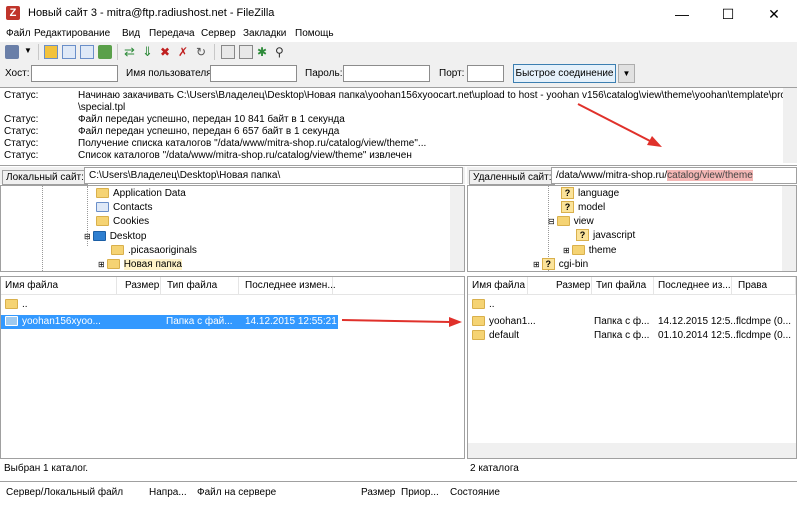 The image size is (797, 519). I want to click on annotation-arrow-path, so click(615, 123).